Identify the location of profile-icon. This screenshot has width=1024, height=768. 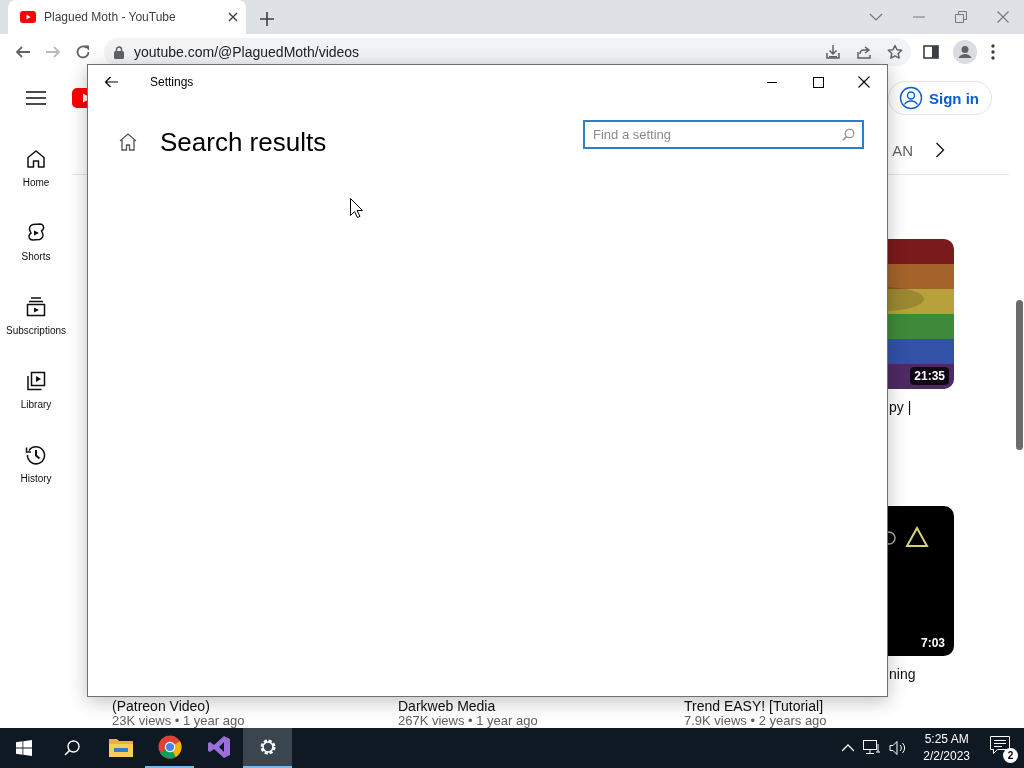
(965, 52).